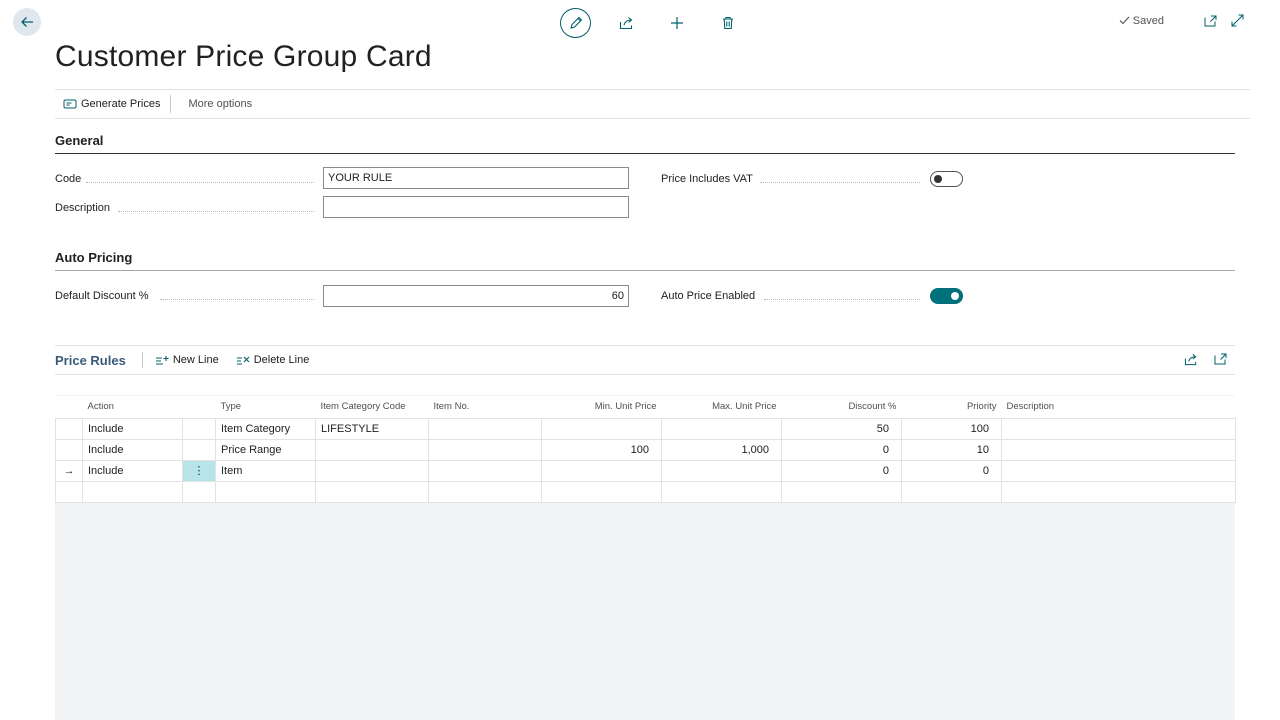 This screenshot has height=720, width=1280. Describe the element at coordinates (677, 23) in the screenshot. I see `new-button` at that location.